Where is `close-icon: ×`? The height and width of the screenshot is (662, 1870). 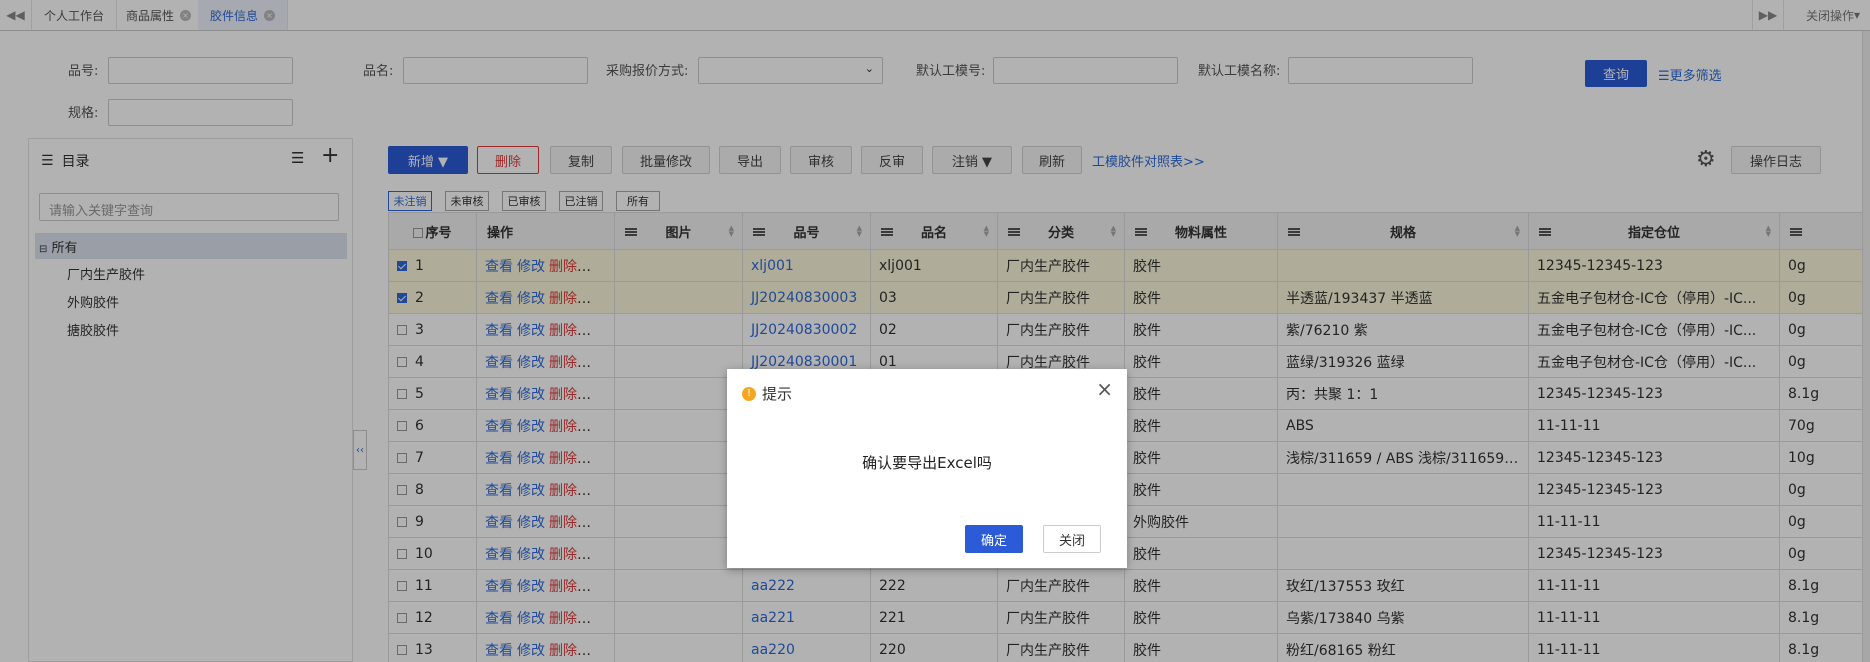
close-icon: × is located at coordinates (1104, 389).